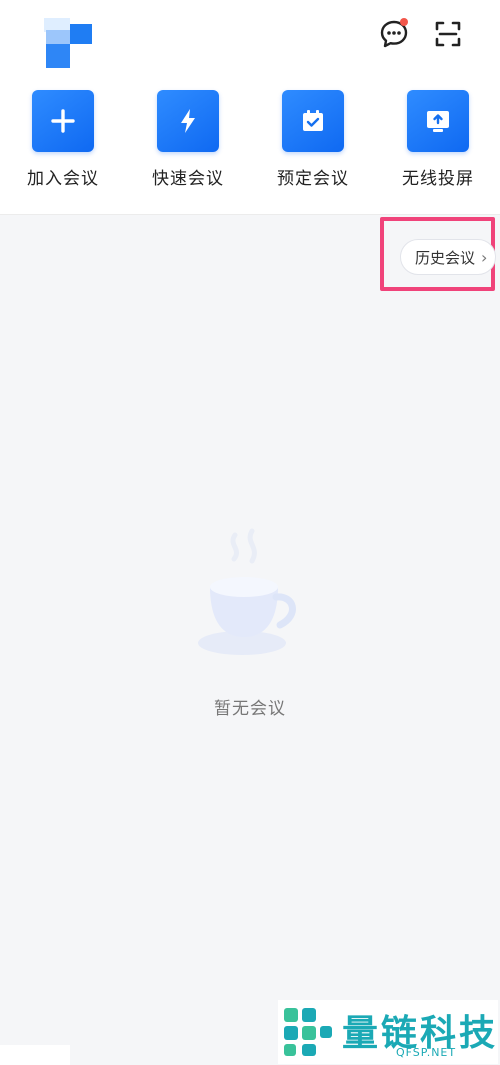 This screenshot has height=1065, width=500. I want to click on calendar-check-icon, so click(313, 120).